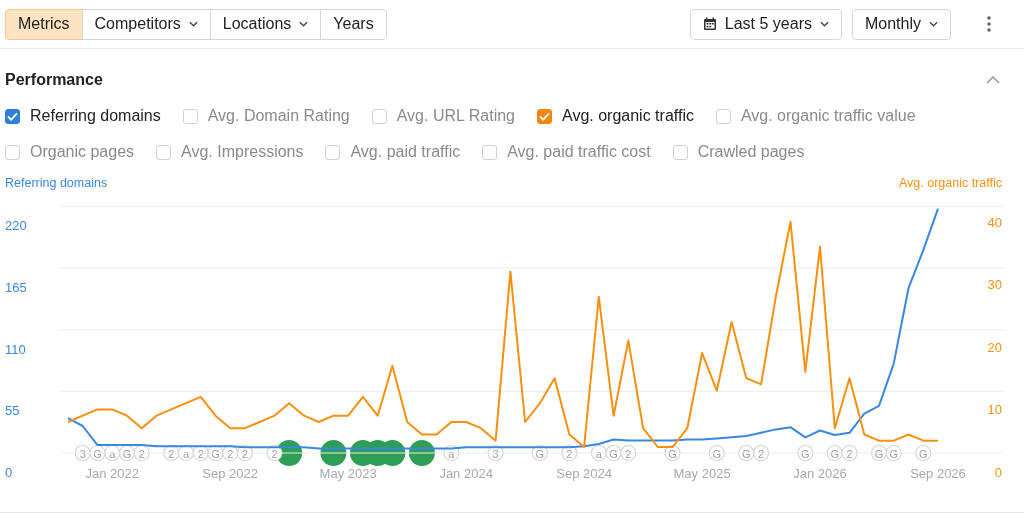 The width and height of the screenshot is (1024, 513). Describe the element at coordinates (994, 410) in the screenshot. I see `axis-tick-label: 10` at that location.